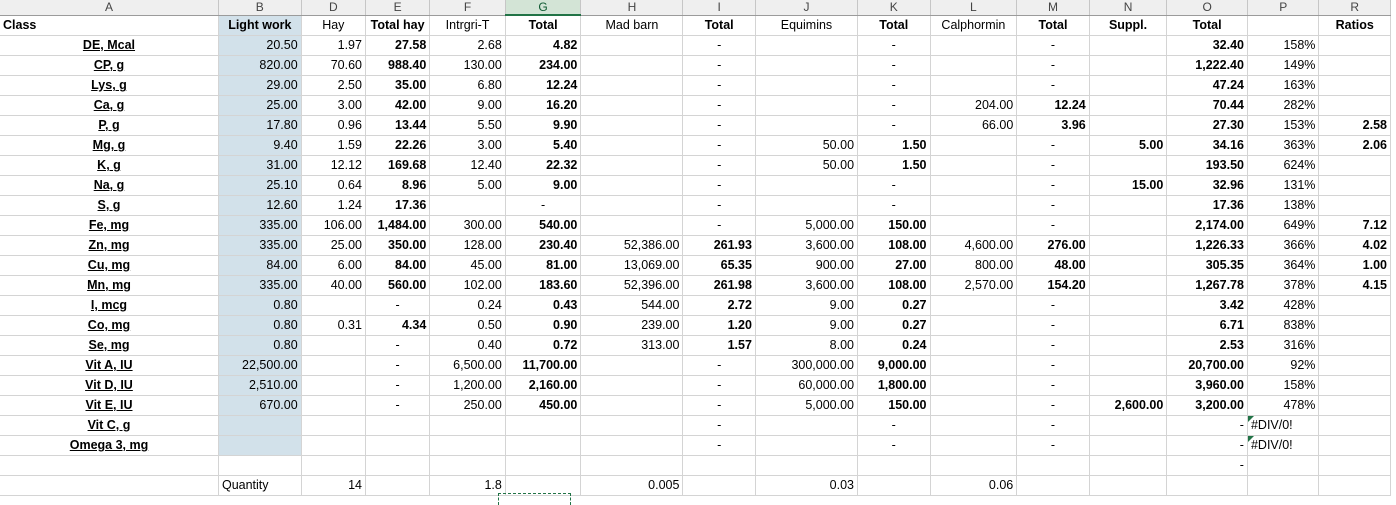  I want to click on data-cell: 5,000.00, so click(807, 225).